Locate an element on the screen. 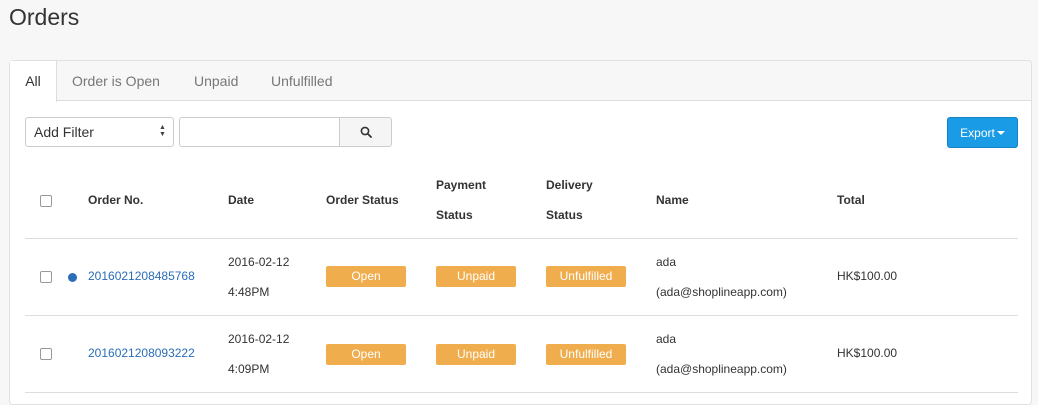  status-tabs: All Order is Open Unpaid Unfulfilled is located at coordinates (520, 81).